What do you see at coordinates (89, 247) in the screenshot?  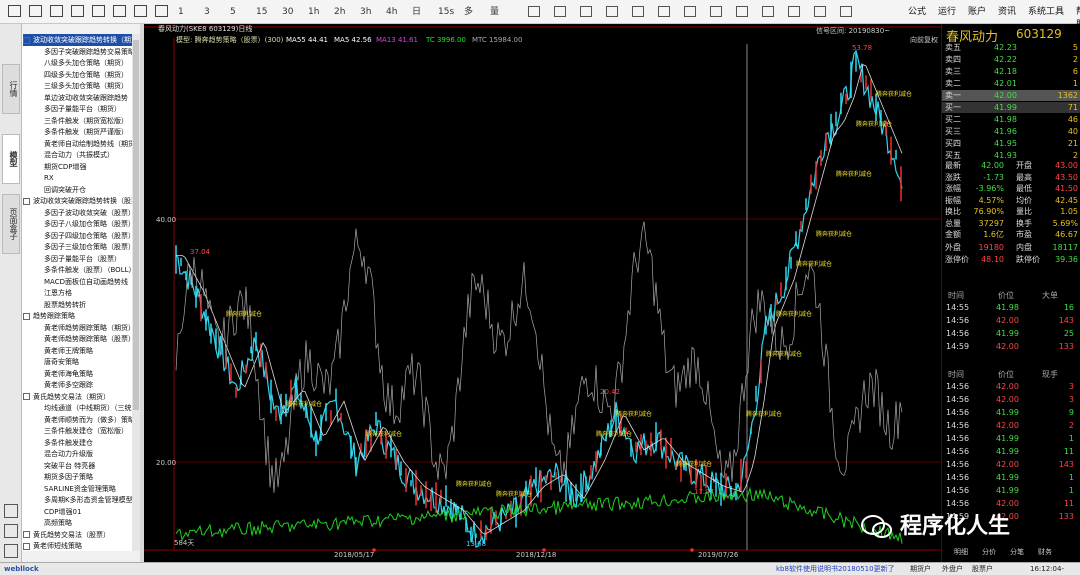 I see `tree-item: 多因子三级加仓策略（股票）` at bounding box center [89, 247].